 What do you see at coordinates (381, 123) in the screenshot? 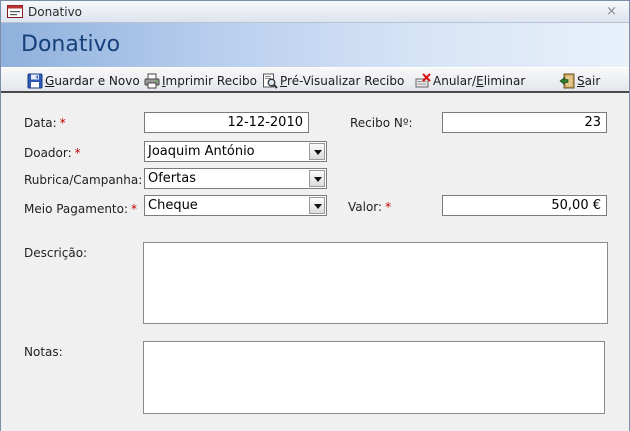
I see `receipt-number-label: Recibo Nº:` at bounding box center [381, 123].